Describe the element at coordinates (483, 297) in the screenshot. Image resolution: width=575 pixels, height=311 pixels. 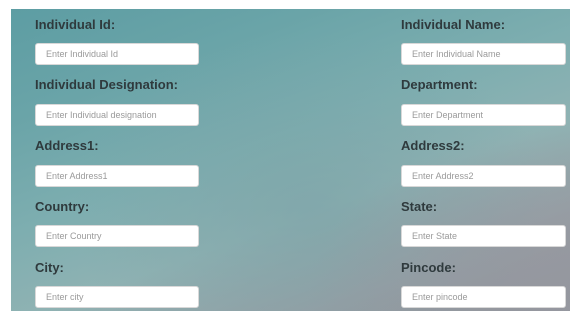
I see `pincode-input` at that location.